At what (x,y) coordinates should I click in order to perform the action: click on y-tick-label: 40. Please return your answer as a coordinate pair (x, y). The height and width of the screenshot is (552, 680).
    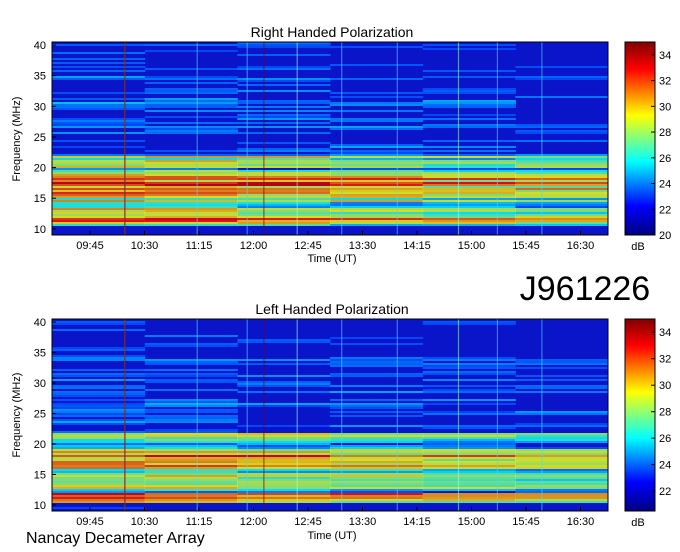
    Looking at the image, I should click on (40, 323).